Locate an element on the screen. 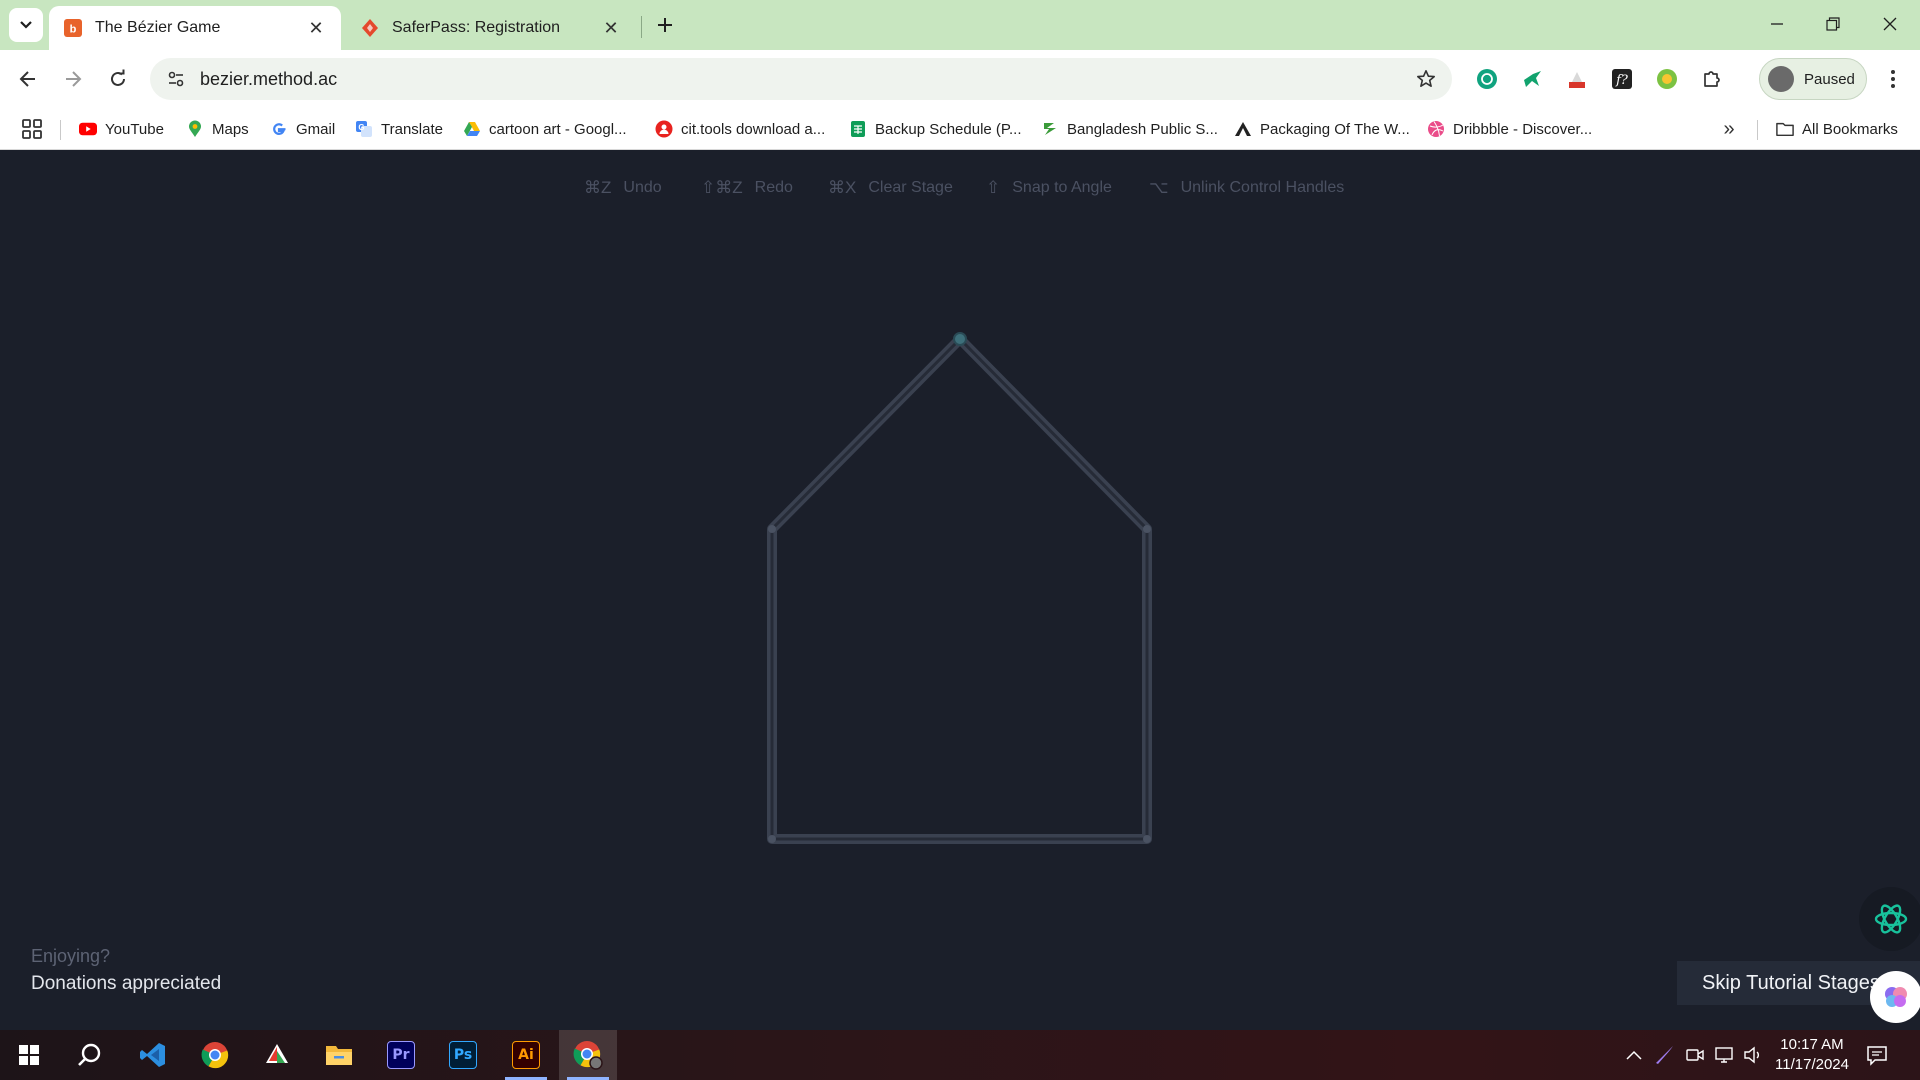  new-tab-button is located at coordinates (665, 25).